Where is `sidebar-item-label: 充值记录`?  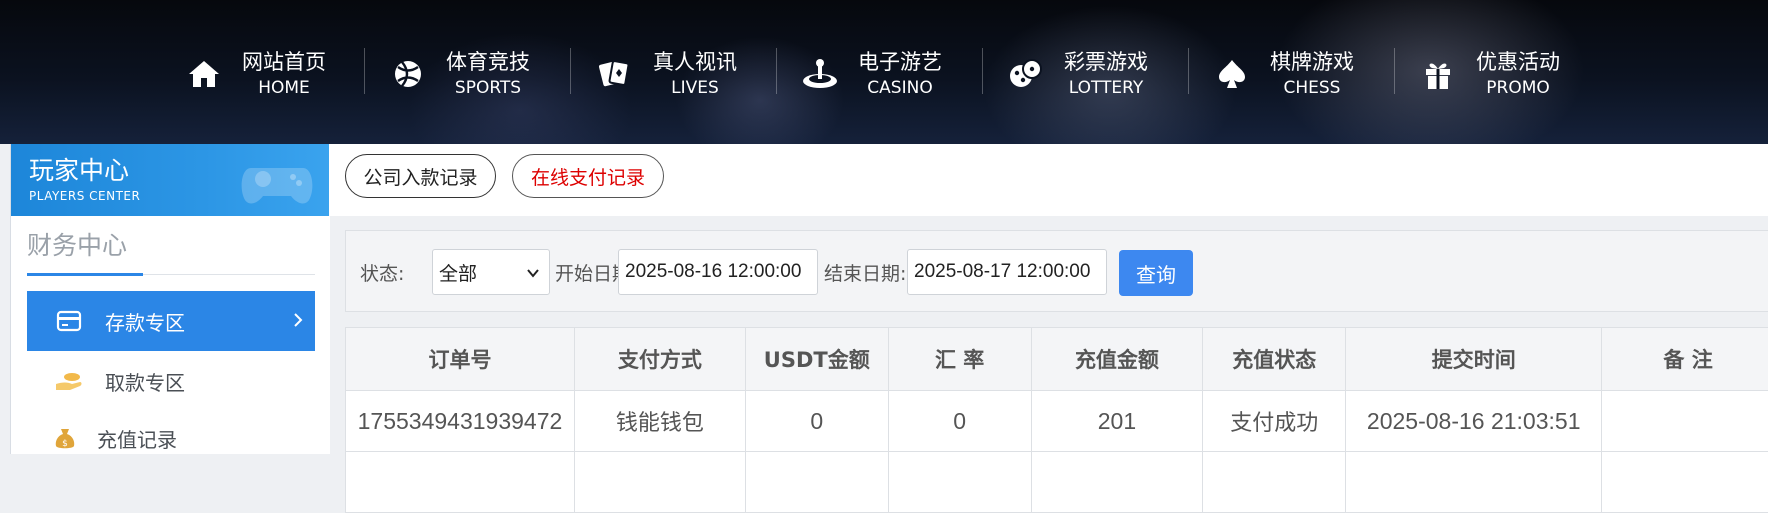
sidebar-item-label: 充值记录 is located at coordinates (137, 438).